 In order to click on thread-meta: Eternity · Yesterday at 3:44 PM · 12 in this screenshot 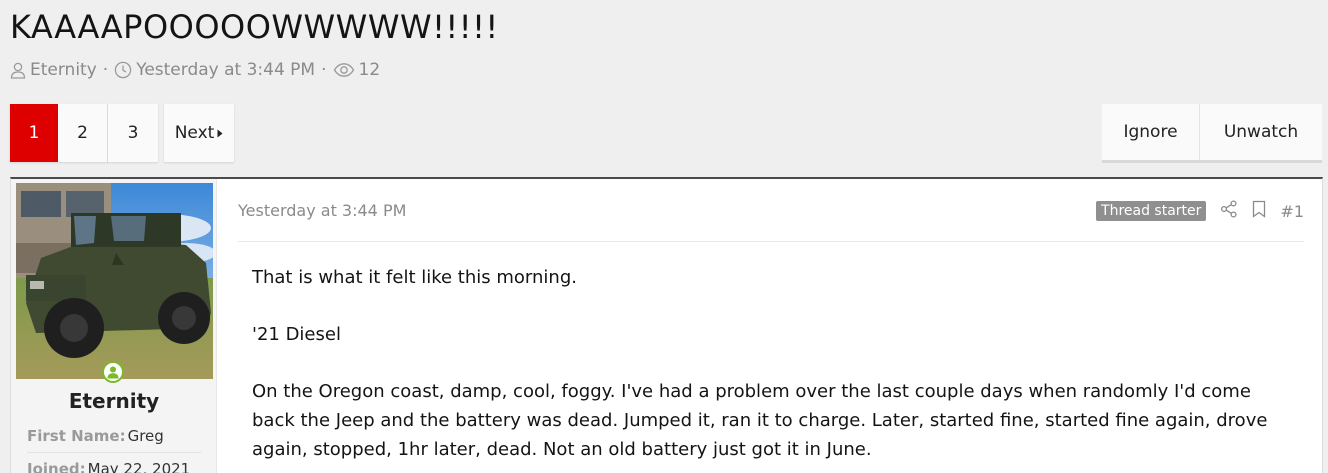, I will do `click(195, 70)`.